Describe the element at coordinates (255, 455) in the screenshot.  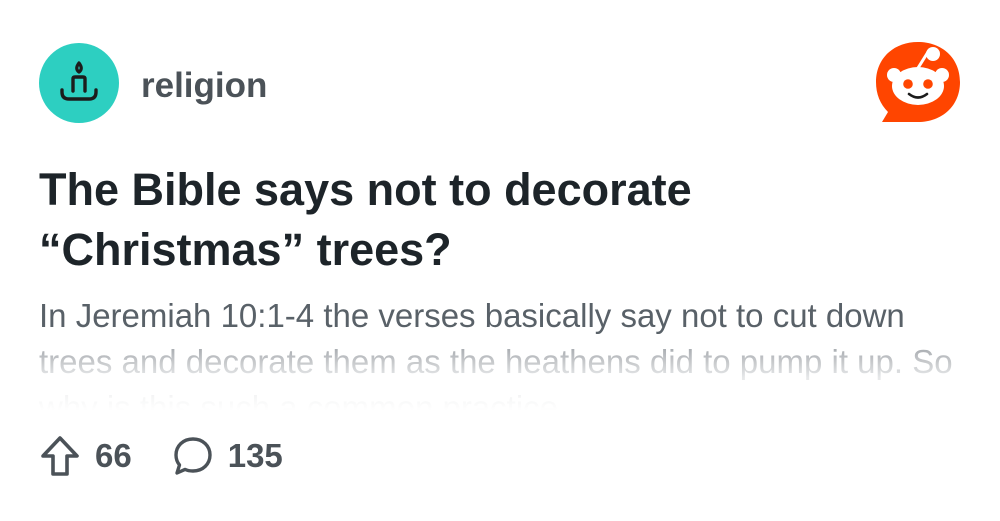
I see `comment-count: 135` at that location.